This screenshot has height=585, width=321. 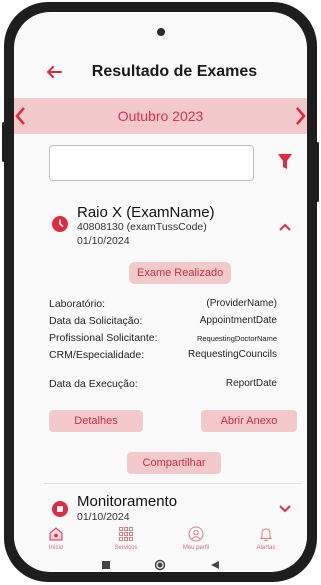 What do you see at coordinates (285, 227) in the screenshot?
I see `chevron-up-icon` at bounding box center [285, 227].